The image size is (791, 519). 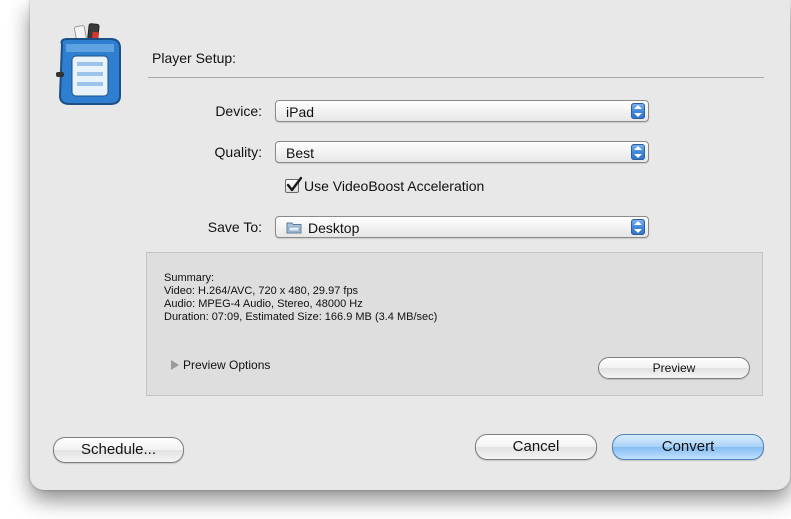 I want to click on videoboost-label: Use VideoBoost Acceleration, so click(x=394, y=186).